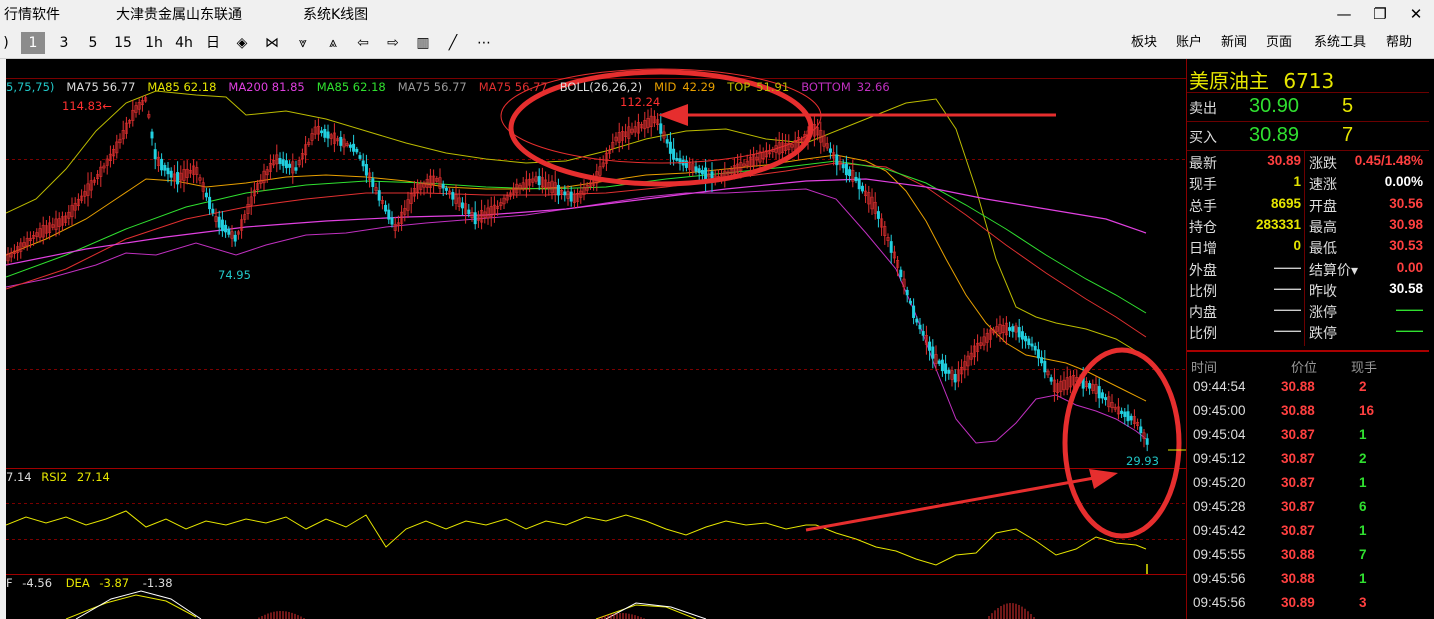 This screenshot has width=1434, height=619. I want to click on legend-item: MA200 81.85, so click(266, 87).